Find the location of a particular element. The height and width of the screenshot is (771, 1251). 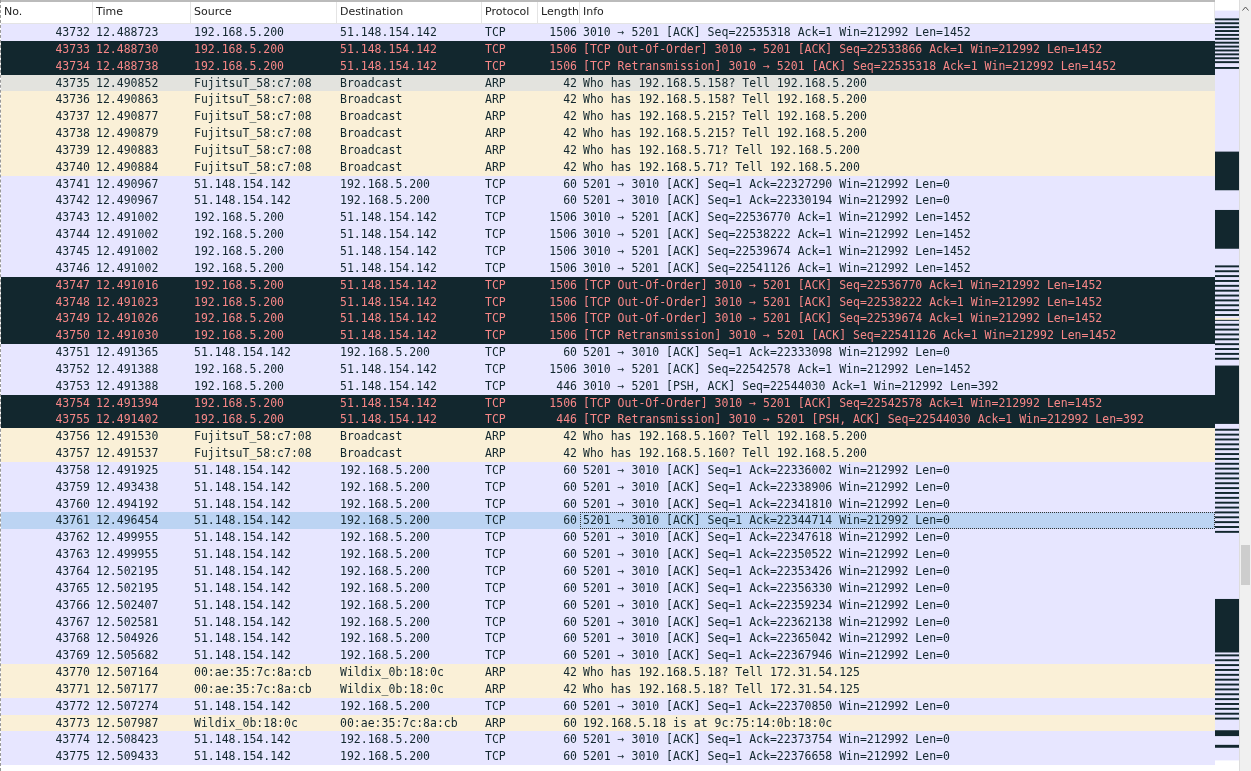

packet-time: 12.491402 is located at coordinates (127, 420).